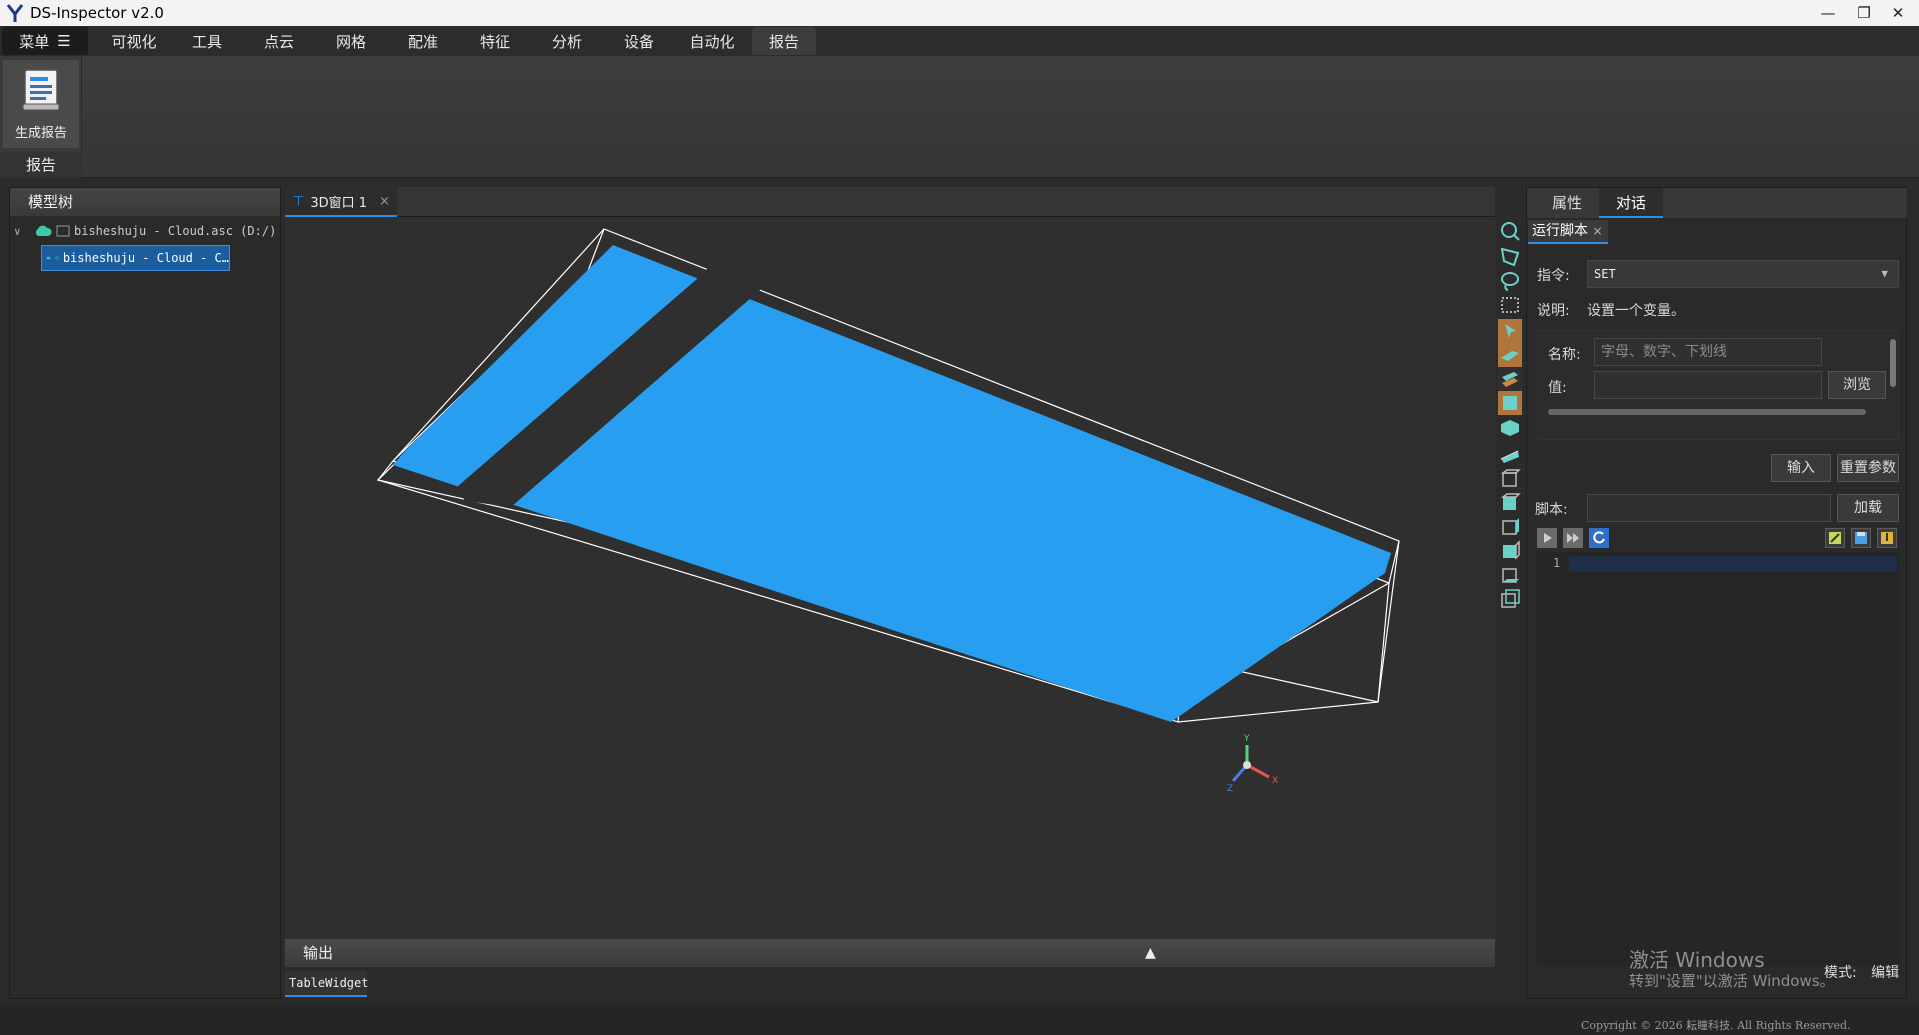 This screenshot has height=1035, width=1919. What do you see at coordinates (1707, 412) in the screenshot?
I see `horizontal-scrollbar` at bounding box center [1707, 412].